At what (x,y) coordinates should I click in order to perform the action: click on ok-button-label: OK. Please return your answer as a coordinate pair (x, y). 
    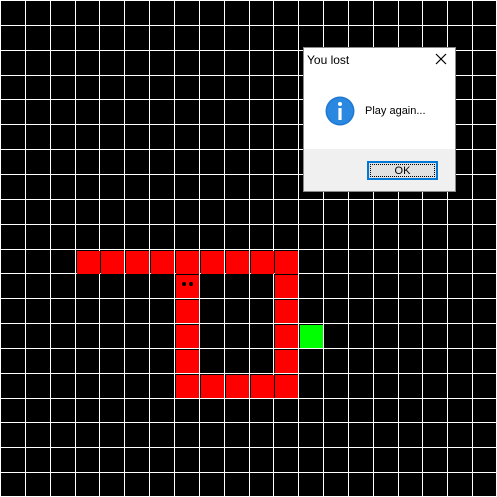
    Looking at the image, I should click on (402, 170).